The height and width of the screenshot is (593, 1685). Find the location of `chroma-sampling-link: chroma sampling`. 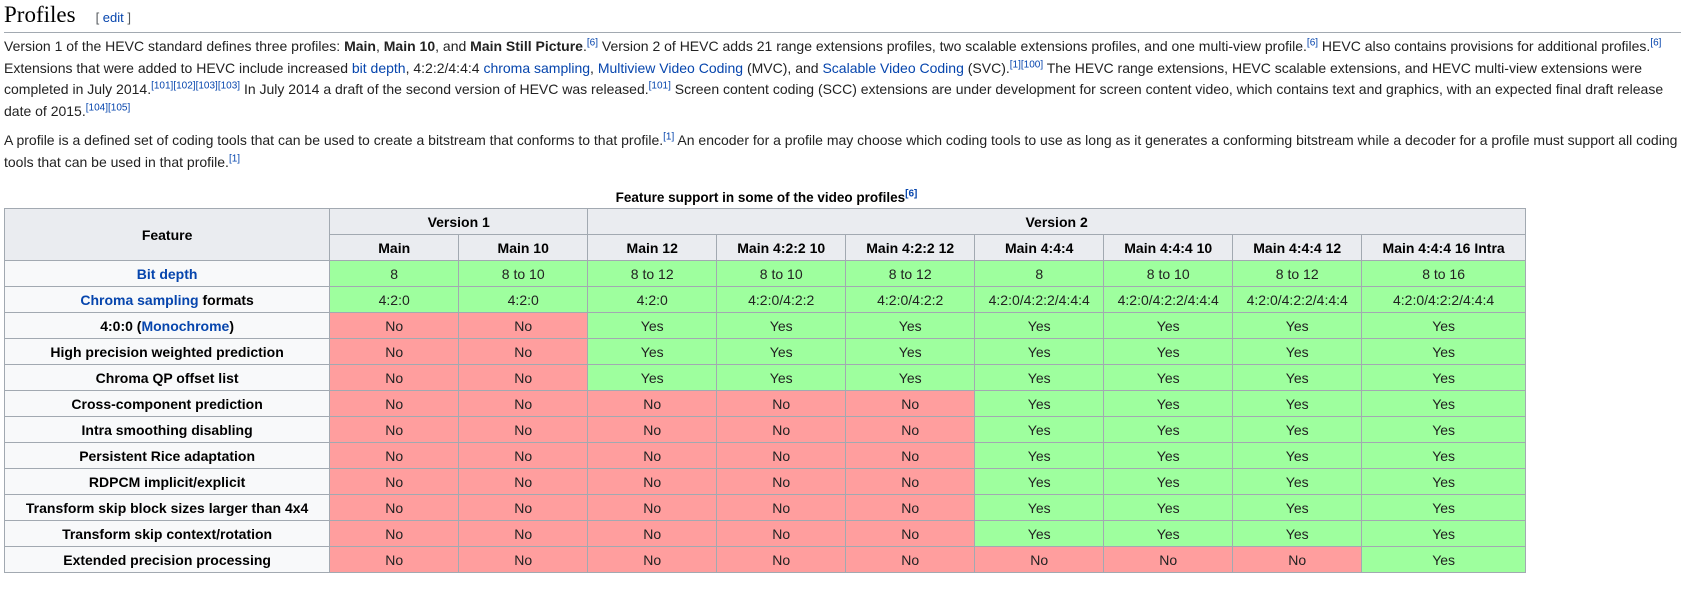

chroma-sampling-link: chroma sampling is located at coordinates (536, 68).